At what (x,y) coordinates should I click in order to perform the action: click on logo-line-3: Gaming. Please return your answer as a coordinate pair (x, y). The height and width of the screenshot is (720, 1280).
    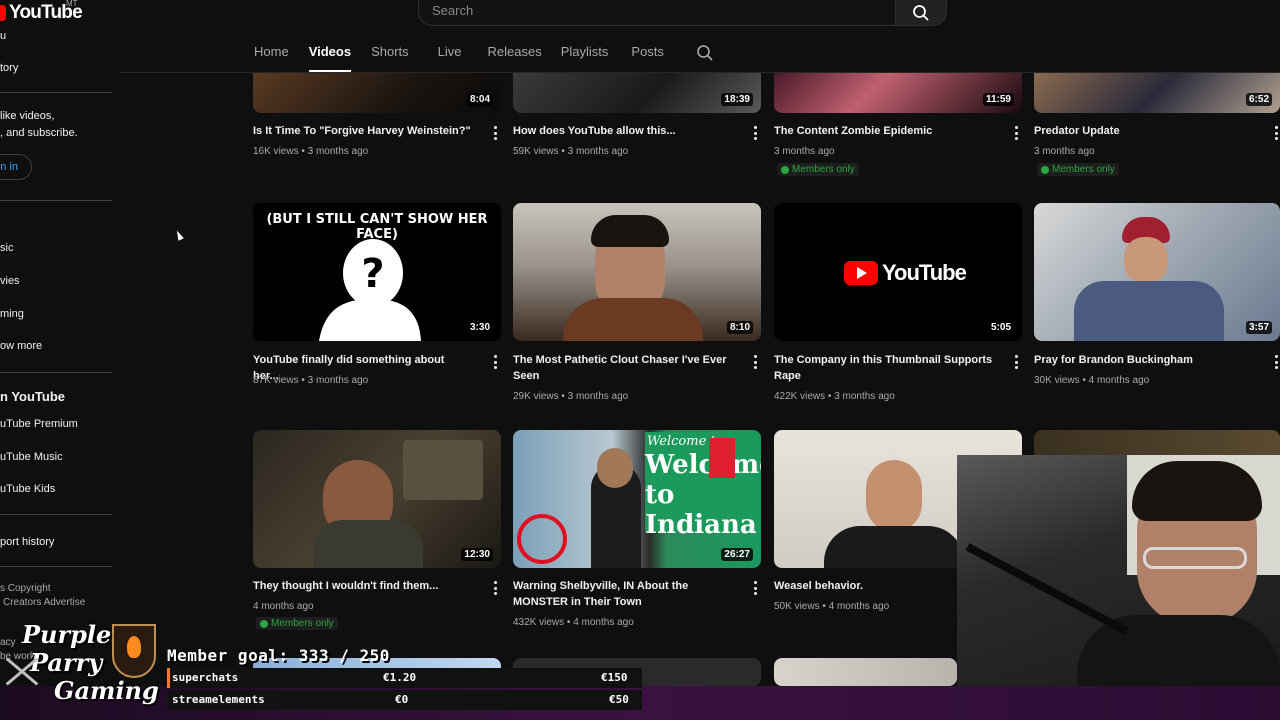
    Looking at the image, I should click on (106, 690).